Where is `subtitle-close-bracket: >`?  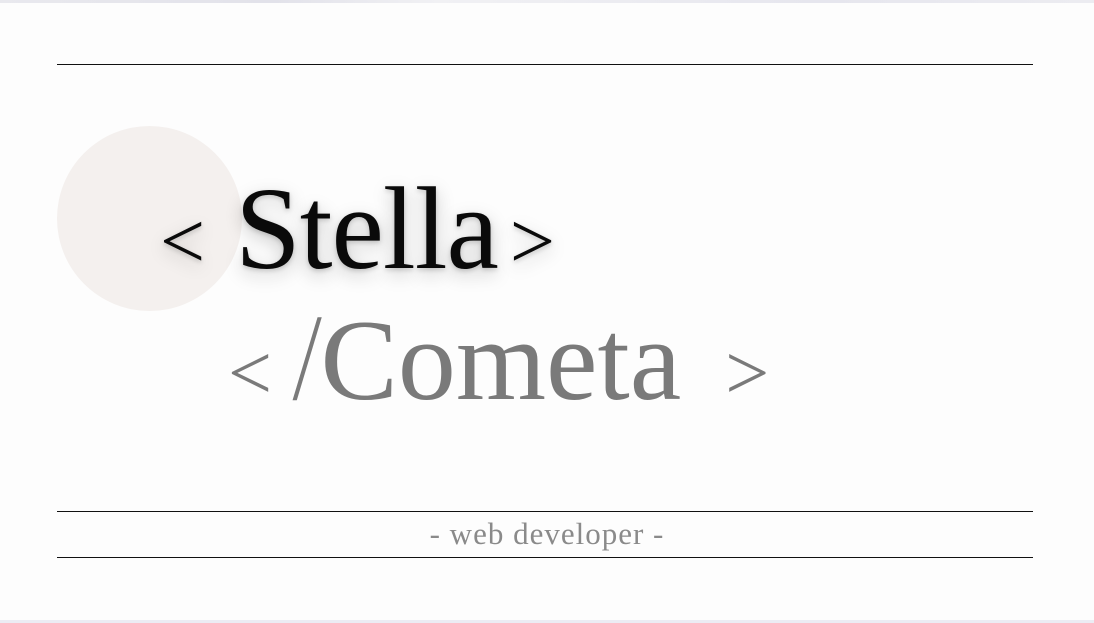 subtitle-close-bracket: > is located at coordinates (747, 372).